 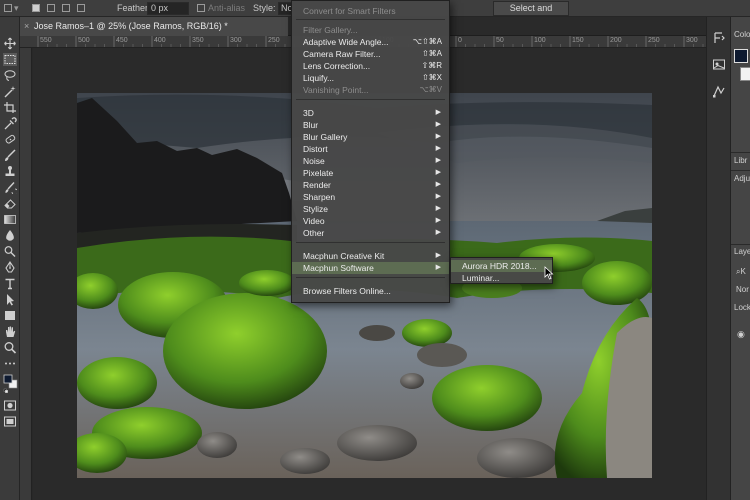 I want to click on antialias-checkbox, so click(x=201, y=8).